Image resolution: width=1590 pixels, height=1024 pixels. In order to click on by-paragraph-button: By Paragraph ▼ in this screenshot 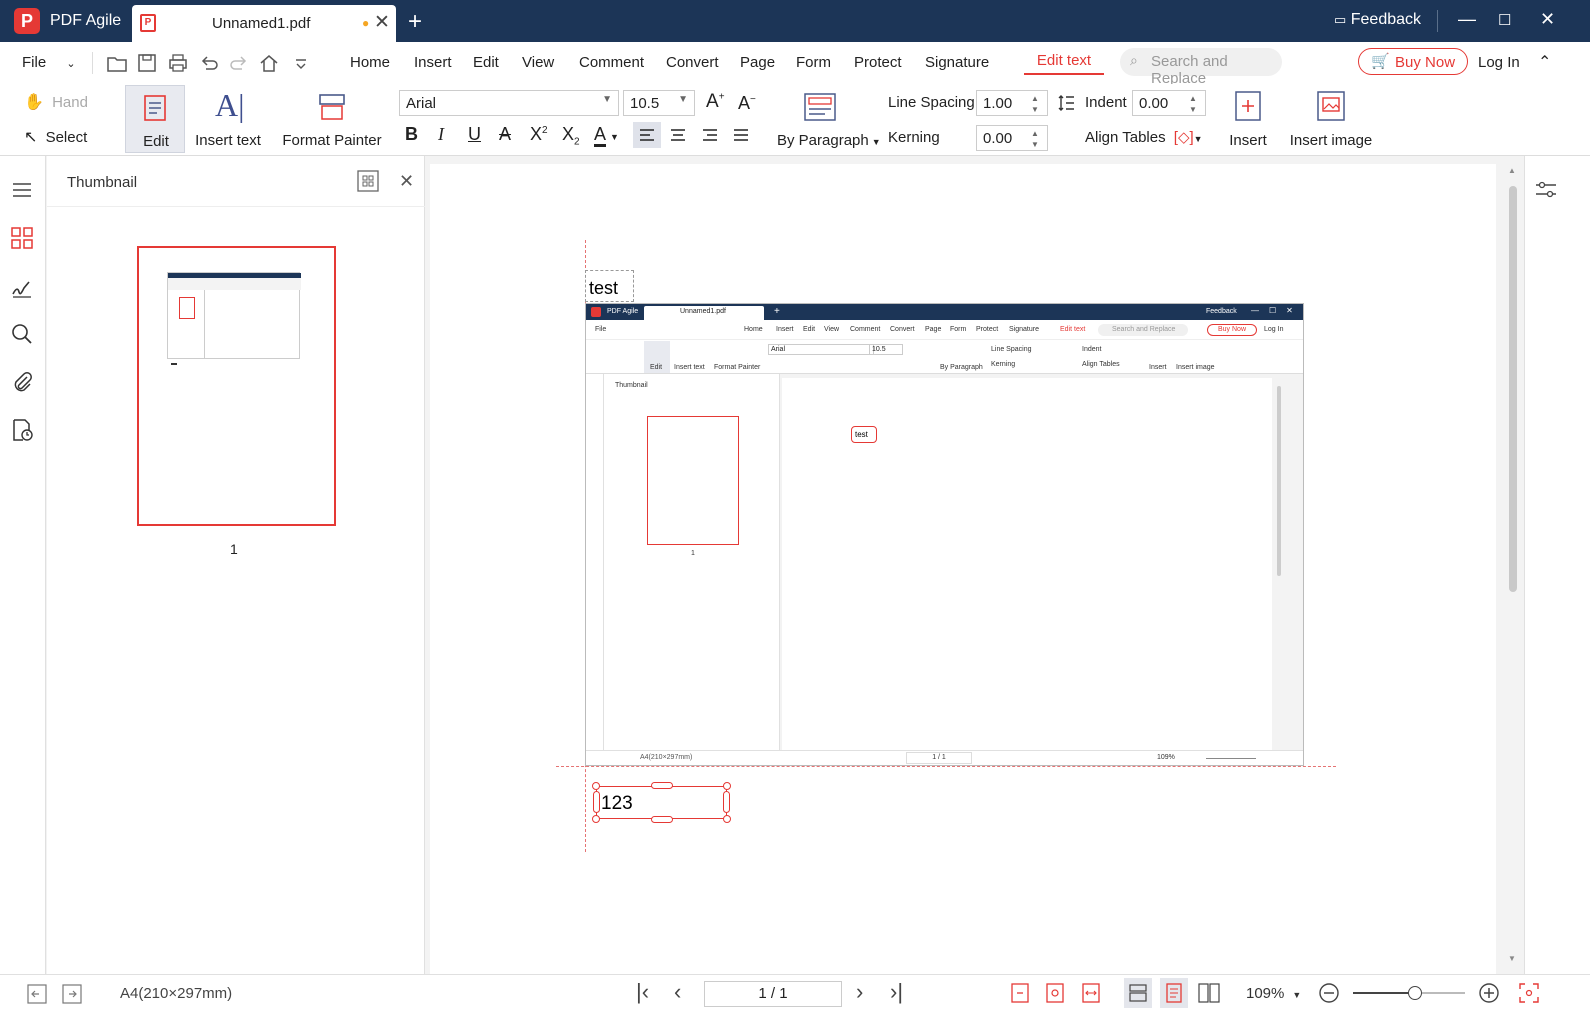, I will do `click(828, 119)`.